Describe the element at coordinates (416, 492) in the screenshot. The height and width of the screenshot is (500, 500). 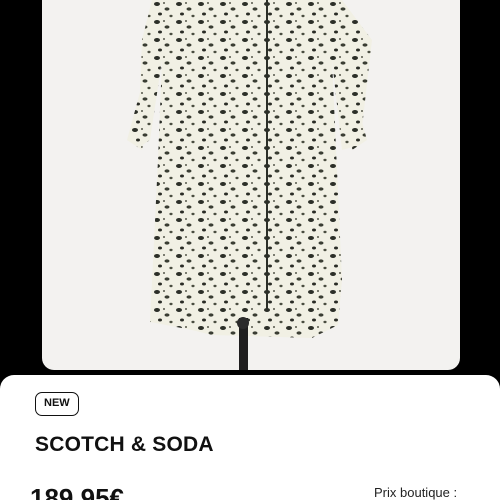
I see `retail-price-label: Prix boutique :` at that location.